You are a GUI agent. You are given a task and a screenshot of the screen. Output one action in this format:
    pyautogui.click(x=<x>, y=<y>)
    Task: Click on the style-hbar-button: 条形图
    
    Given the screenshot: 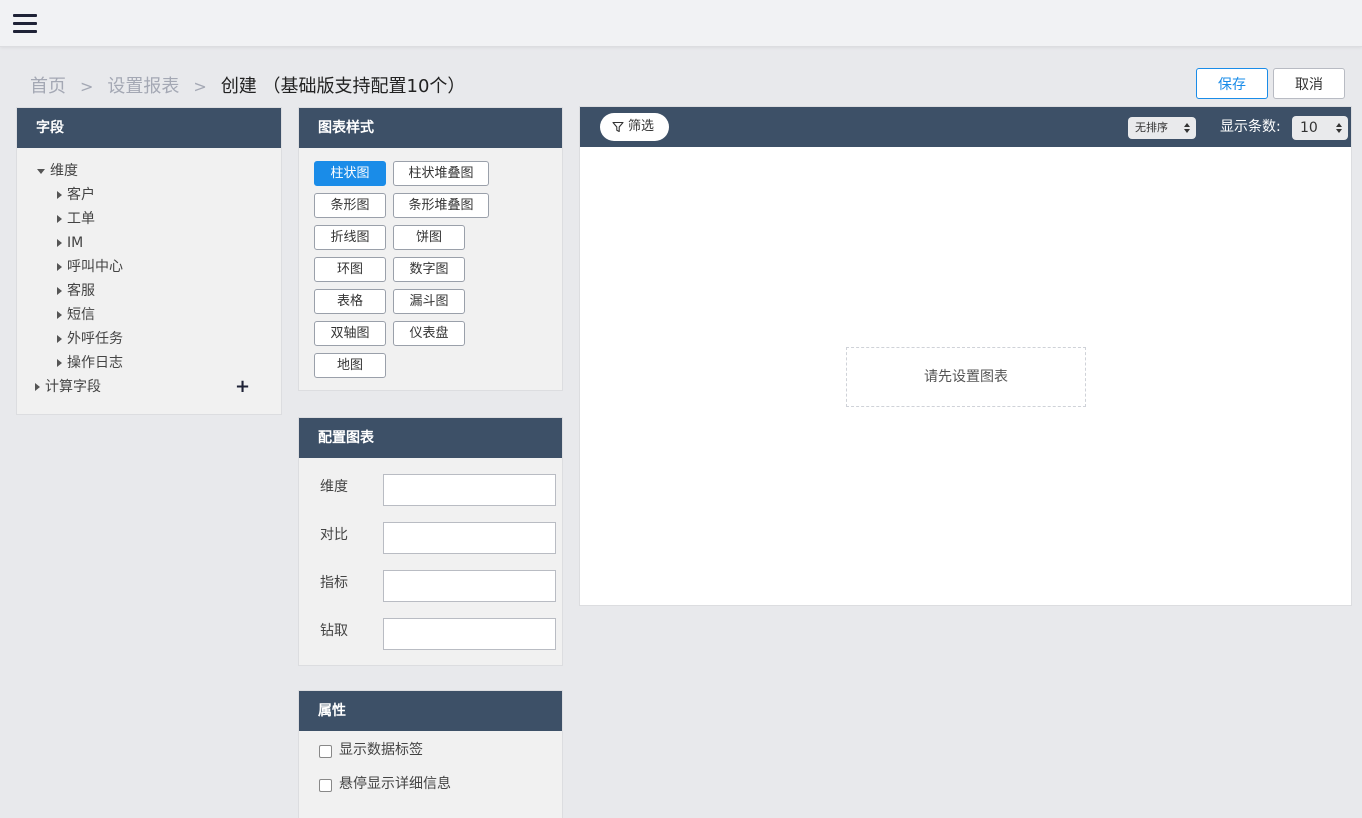 What is the action you would take?
    pyautogui.click(x=350, y=205)
    